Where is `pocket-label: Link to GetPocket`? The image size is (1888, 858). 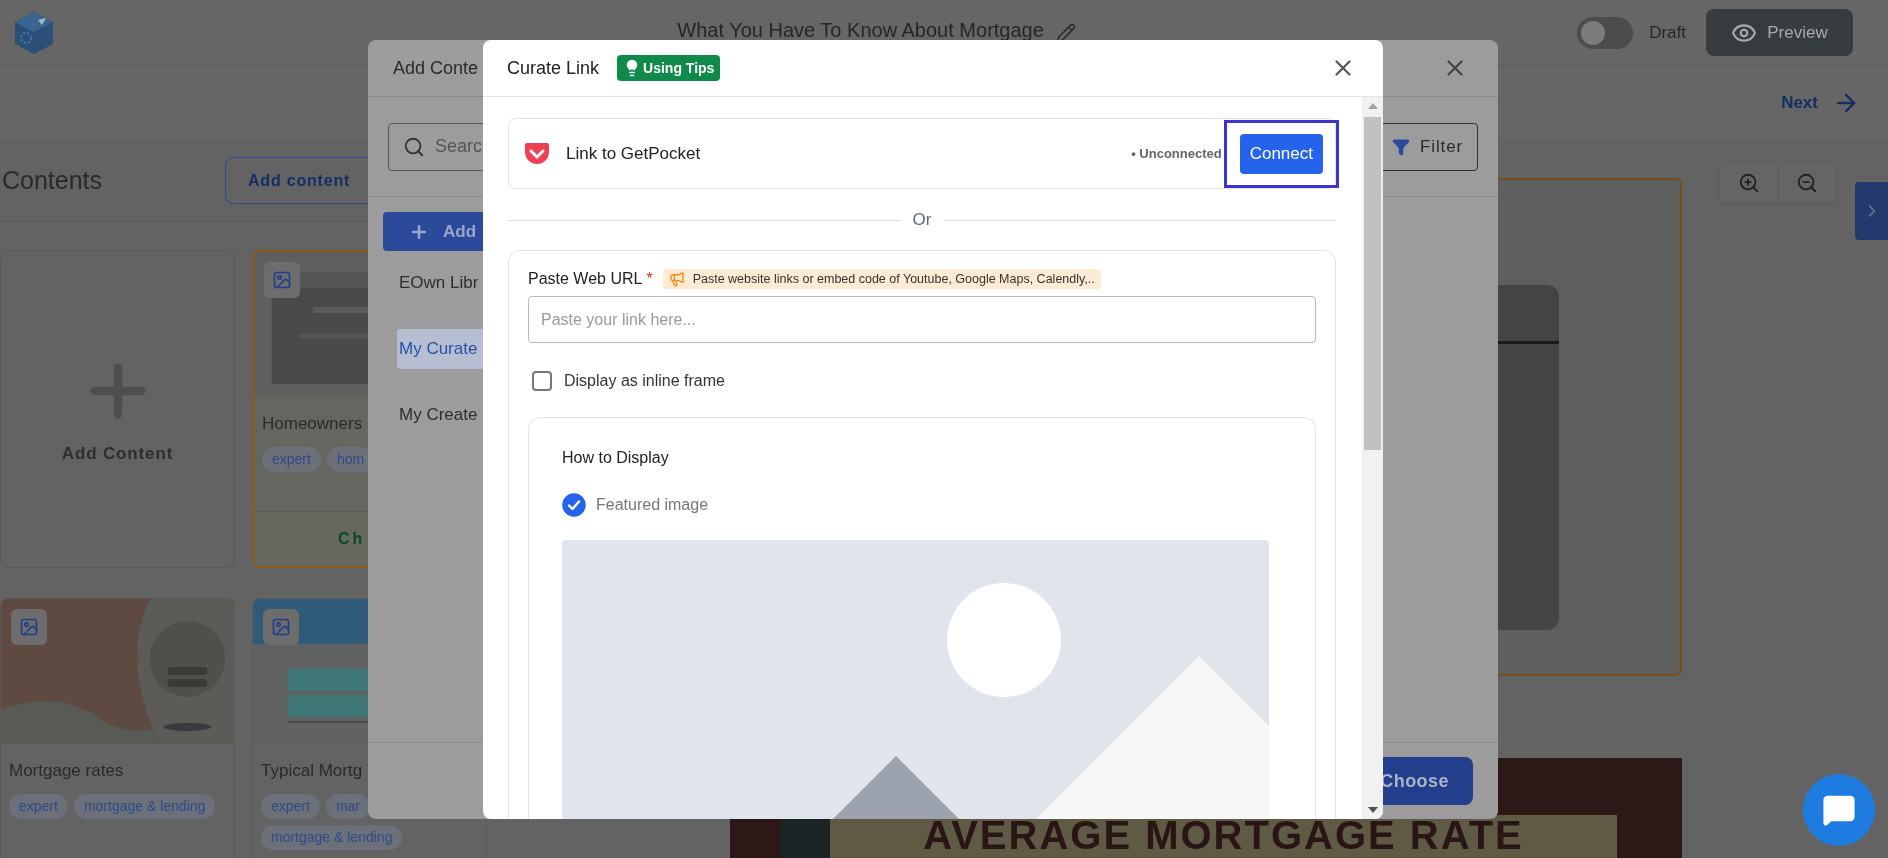
pocket-label: Link to GetPocket is located at coordinates (633, 153).